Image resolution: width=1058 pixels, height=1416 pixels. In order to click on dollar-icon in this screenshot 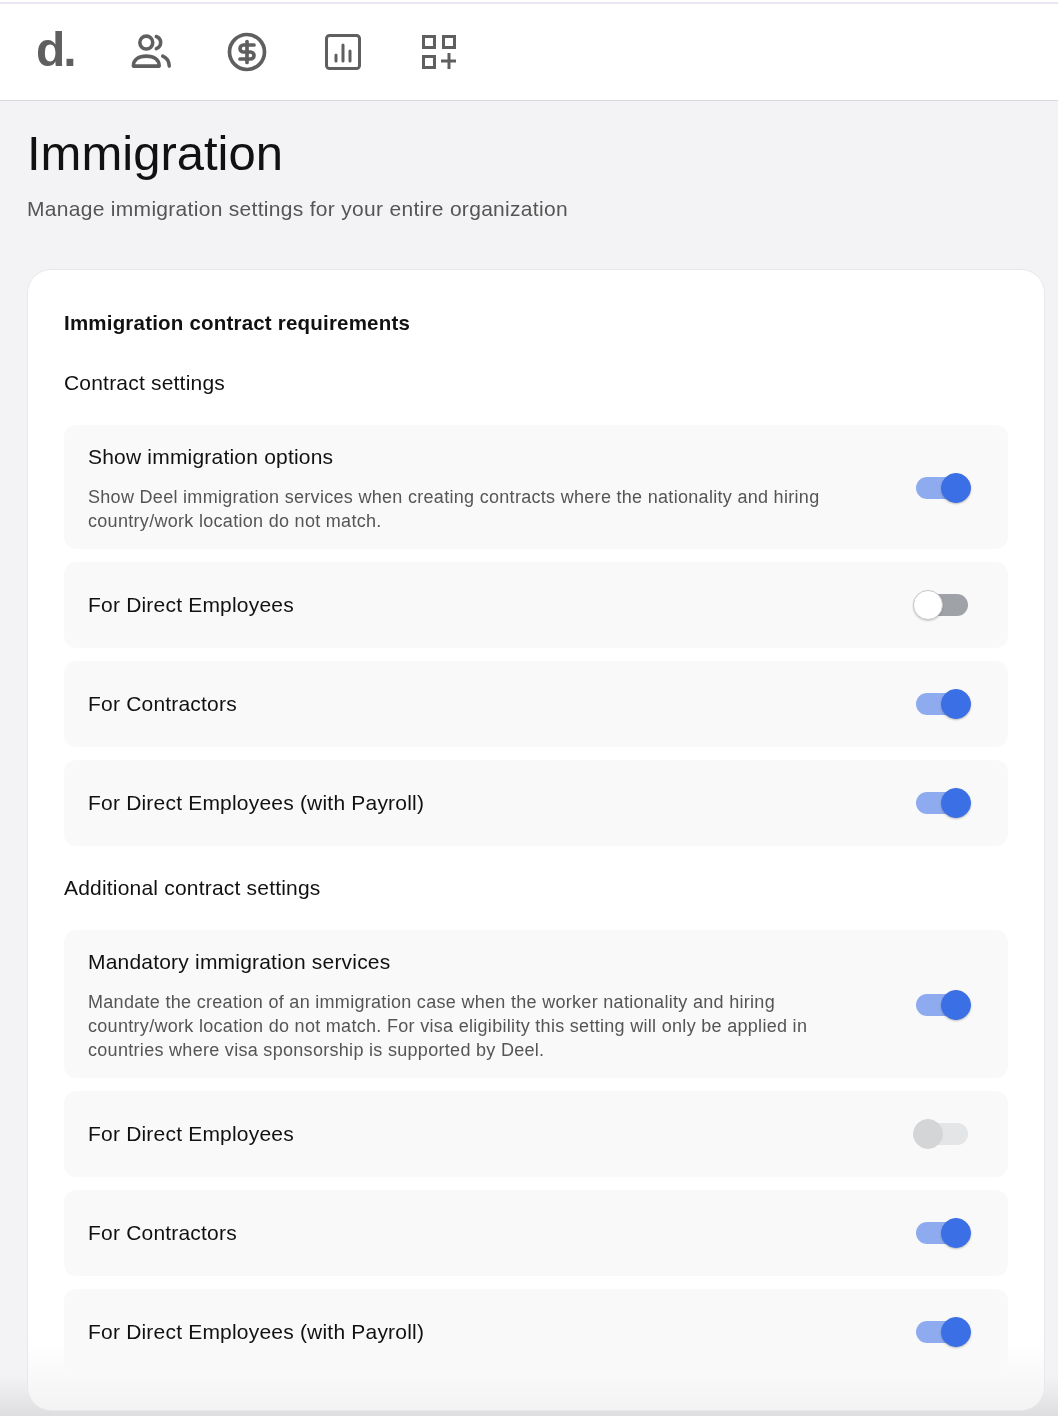, I will do `click(246, 52)`.